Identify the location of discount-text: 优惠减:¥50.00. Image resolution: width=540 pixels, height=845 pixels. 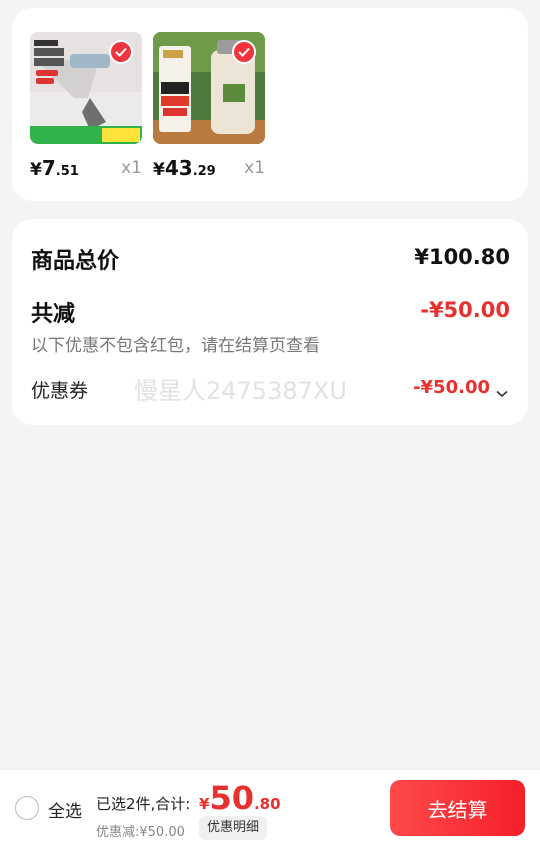
(140, 832).